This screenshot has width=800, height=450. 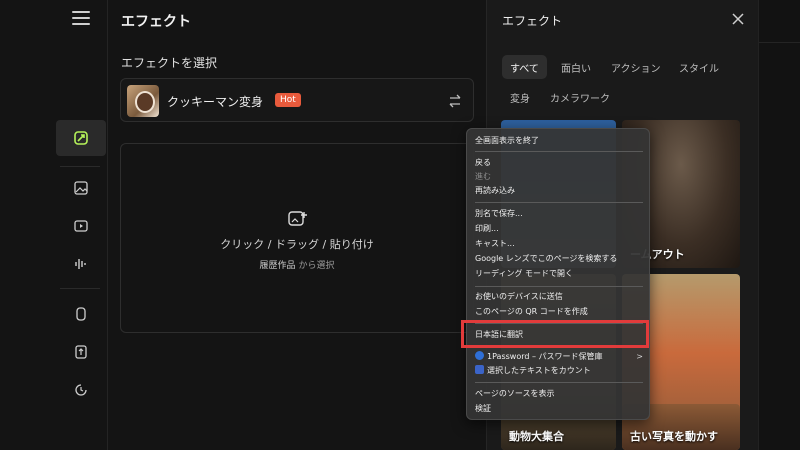 What do you see at coordinates (169, 63) in the screenshot?
I see `select-effect-label: エフェクトを選択` at bounding box center [169, 63].